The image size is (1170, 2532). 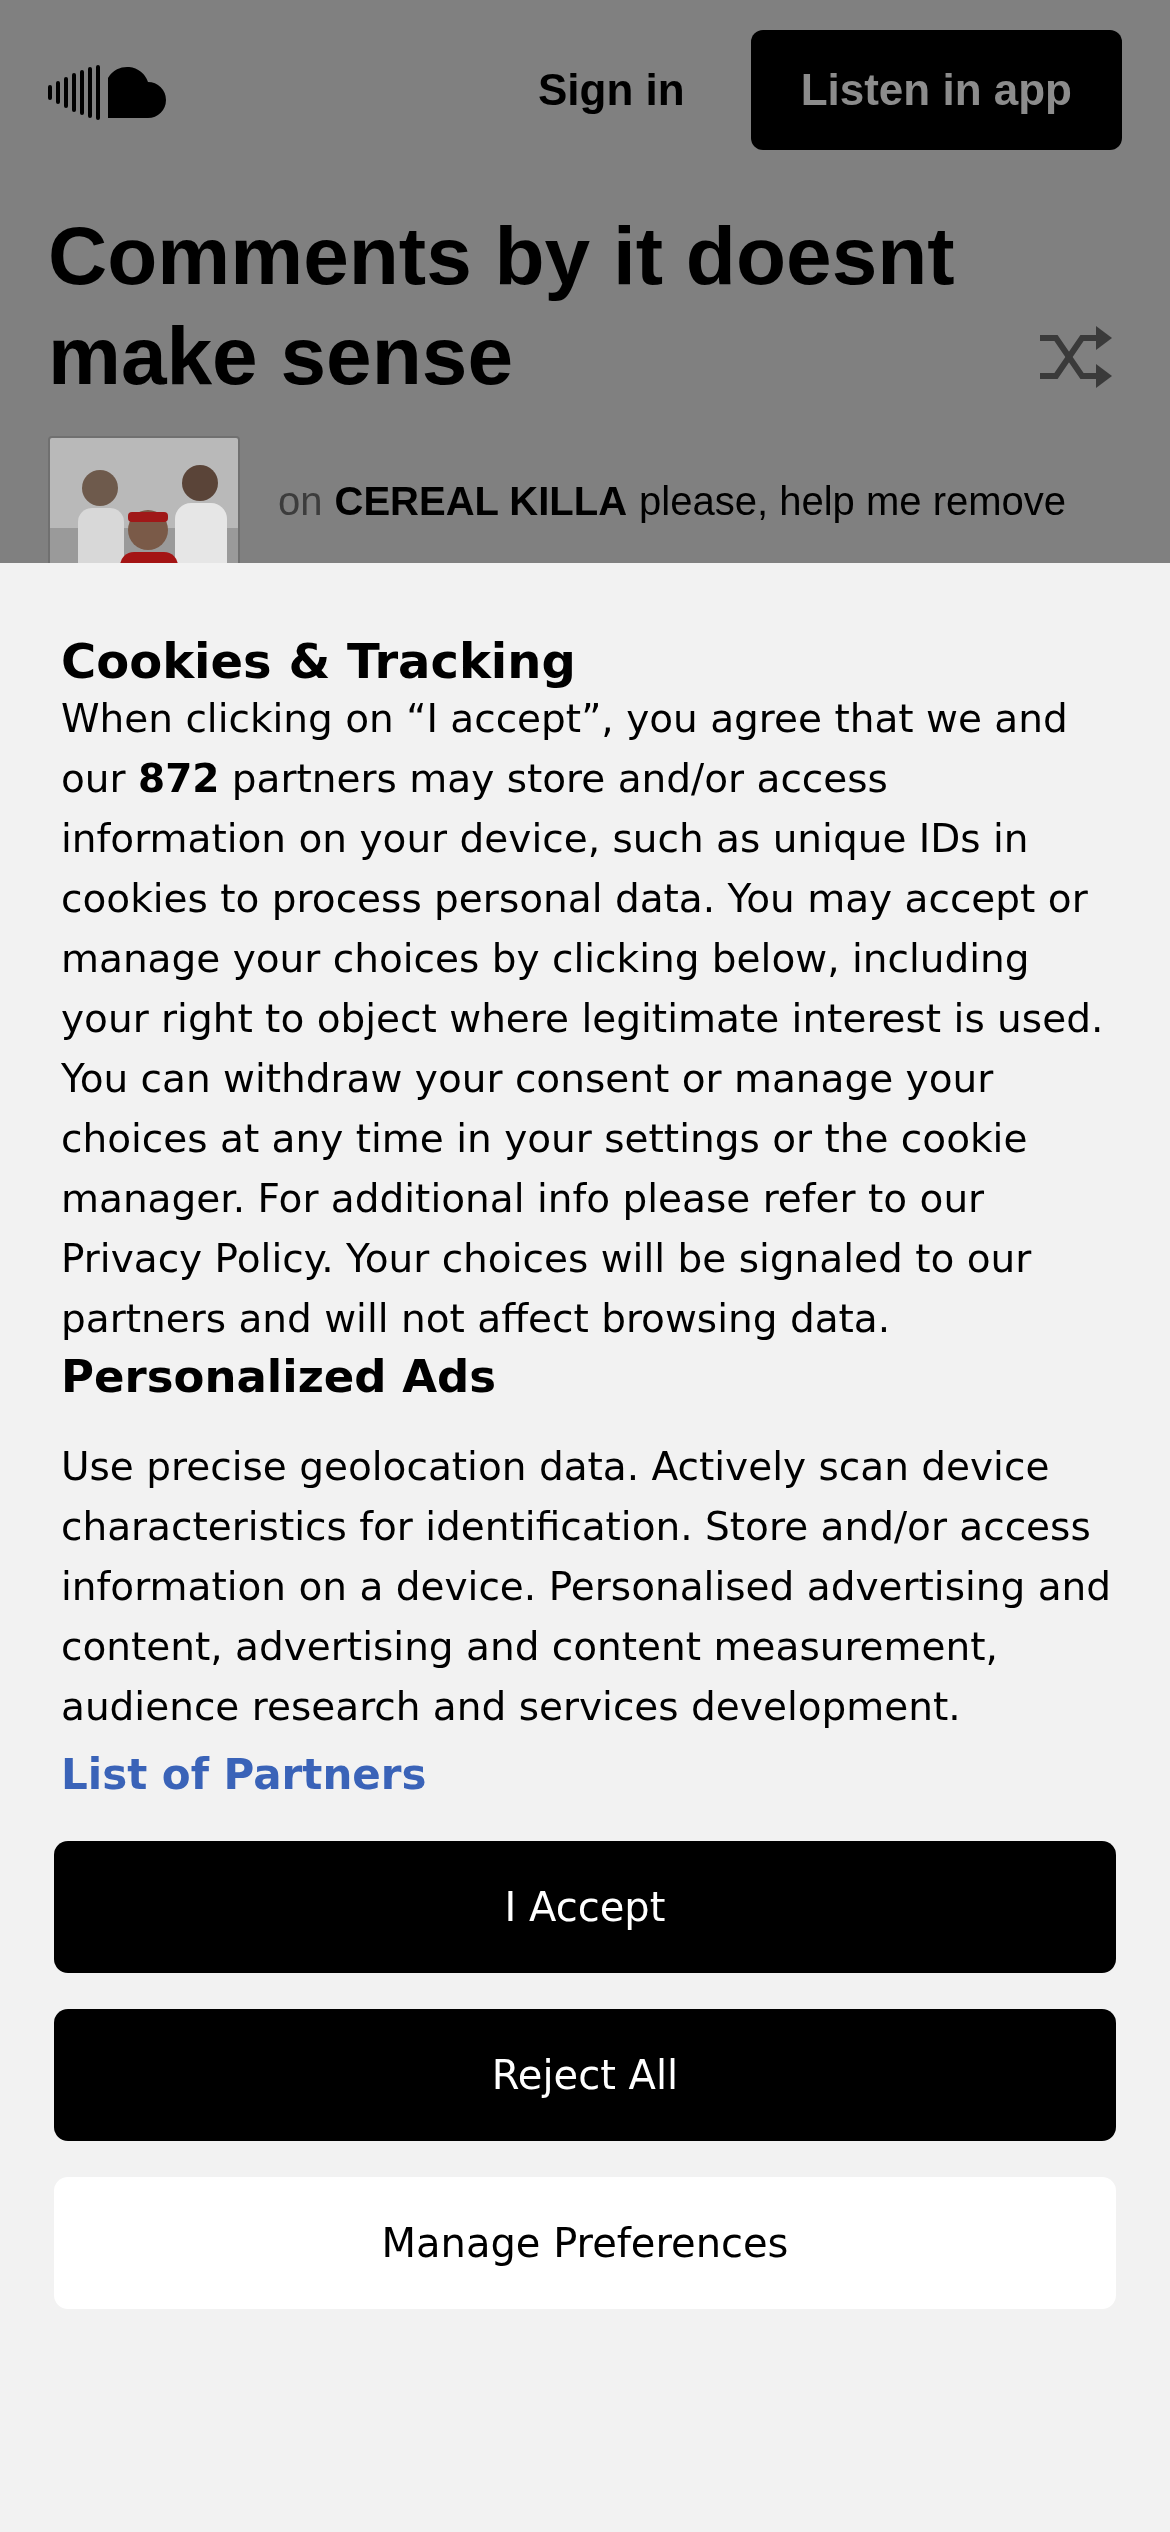 What do you see at coordinates (611, 90) in the screenshot?
I see `sign-in-link: Sign in` at bounding box center [611, 90].